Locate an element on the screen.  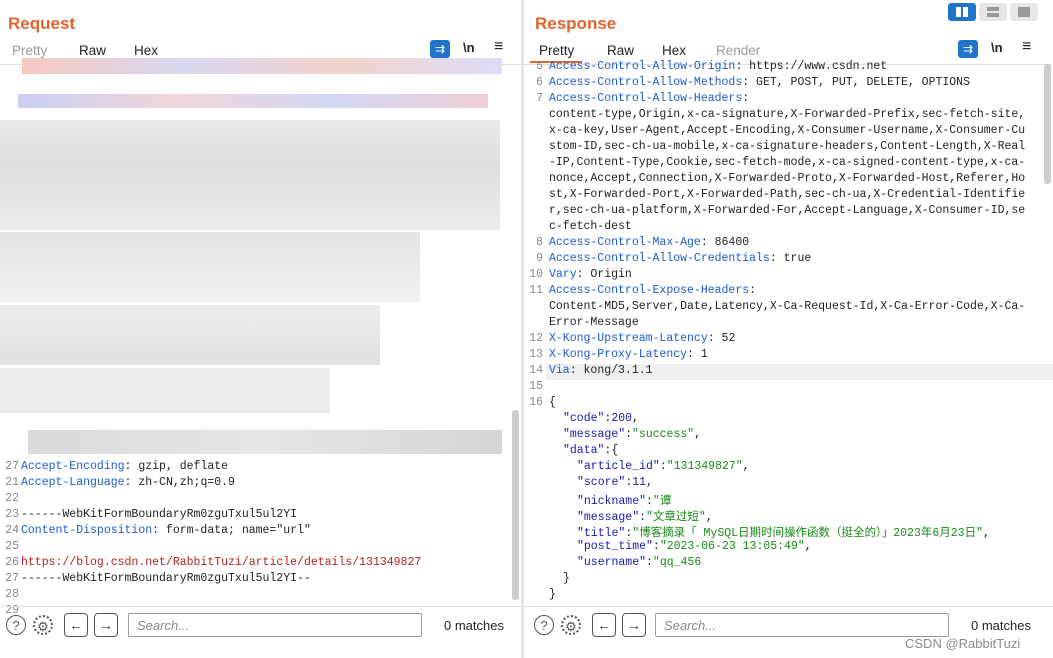
line-number: 9 is located at coordinates (539, 258).